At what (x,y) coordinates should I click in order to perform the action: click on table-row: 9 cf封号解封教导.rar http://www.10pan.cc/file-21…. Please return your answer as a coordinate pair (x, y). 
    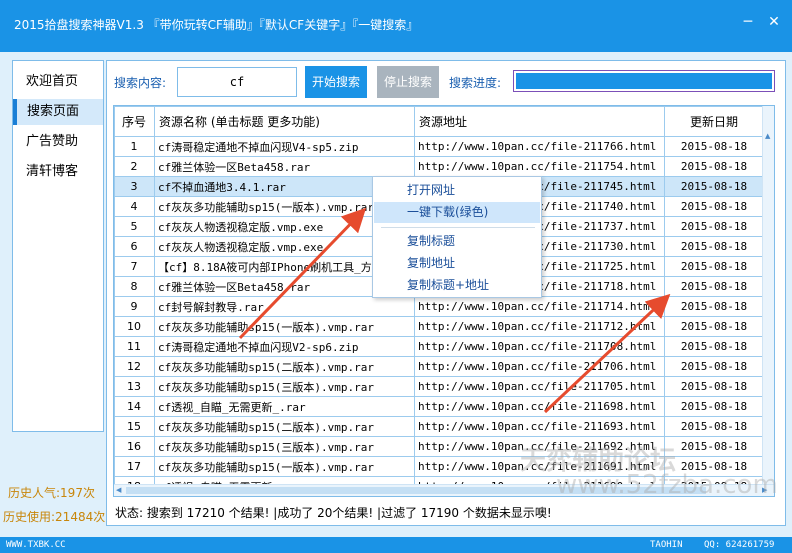
    Looking at the image, I should click on (439, 306).